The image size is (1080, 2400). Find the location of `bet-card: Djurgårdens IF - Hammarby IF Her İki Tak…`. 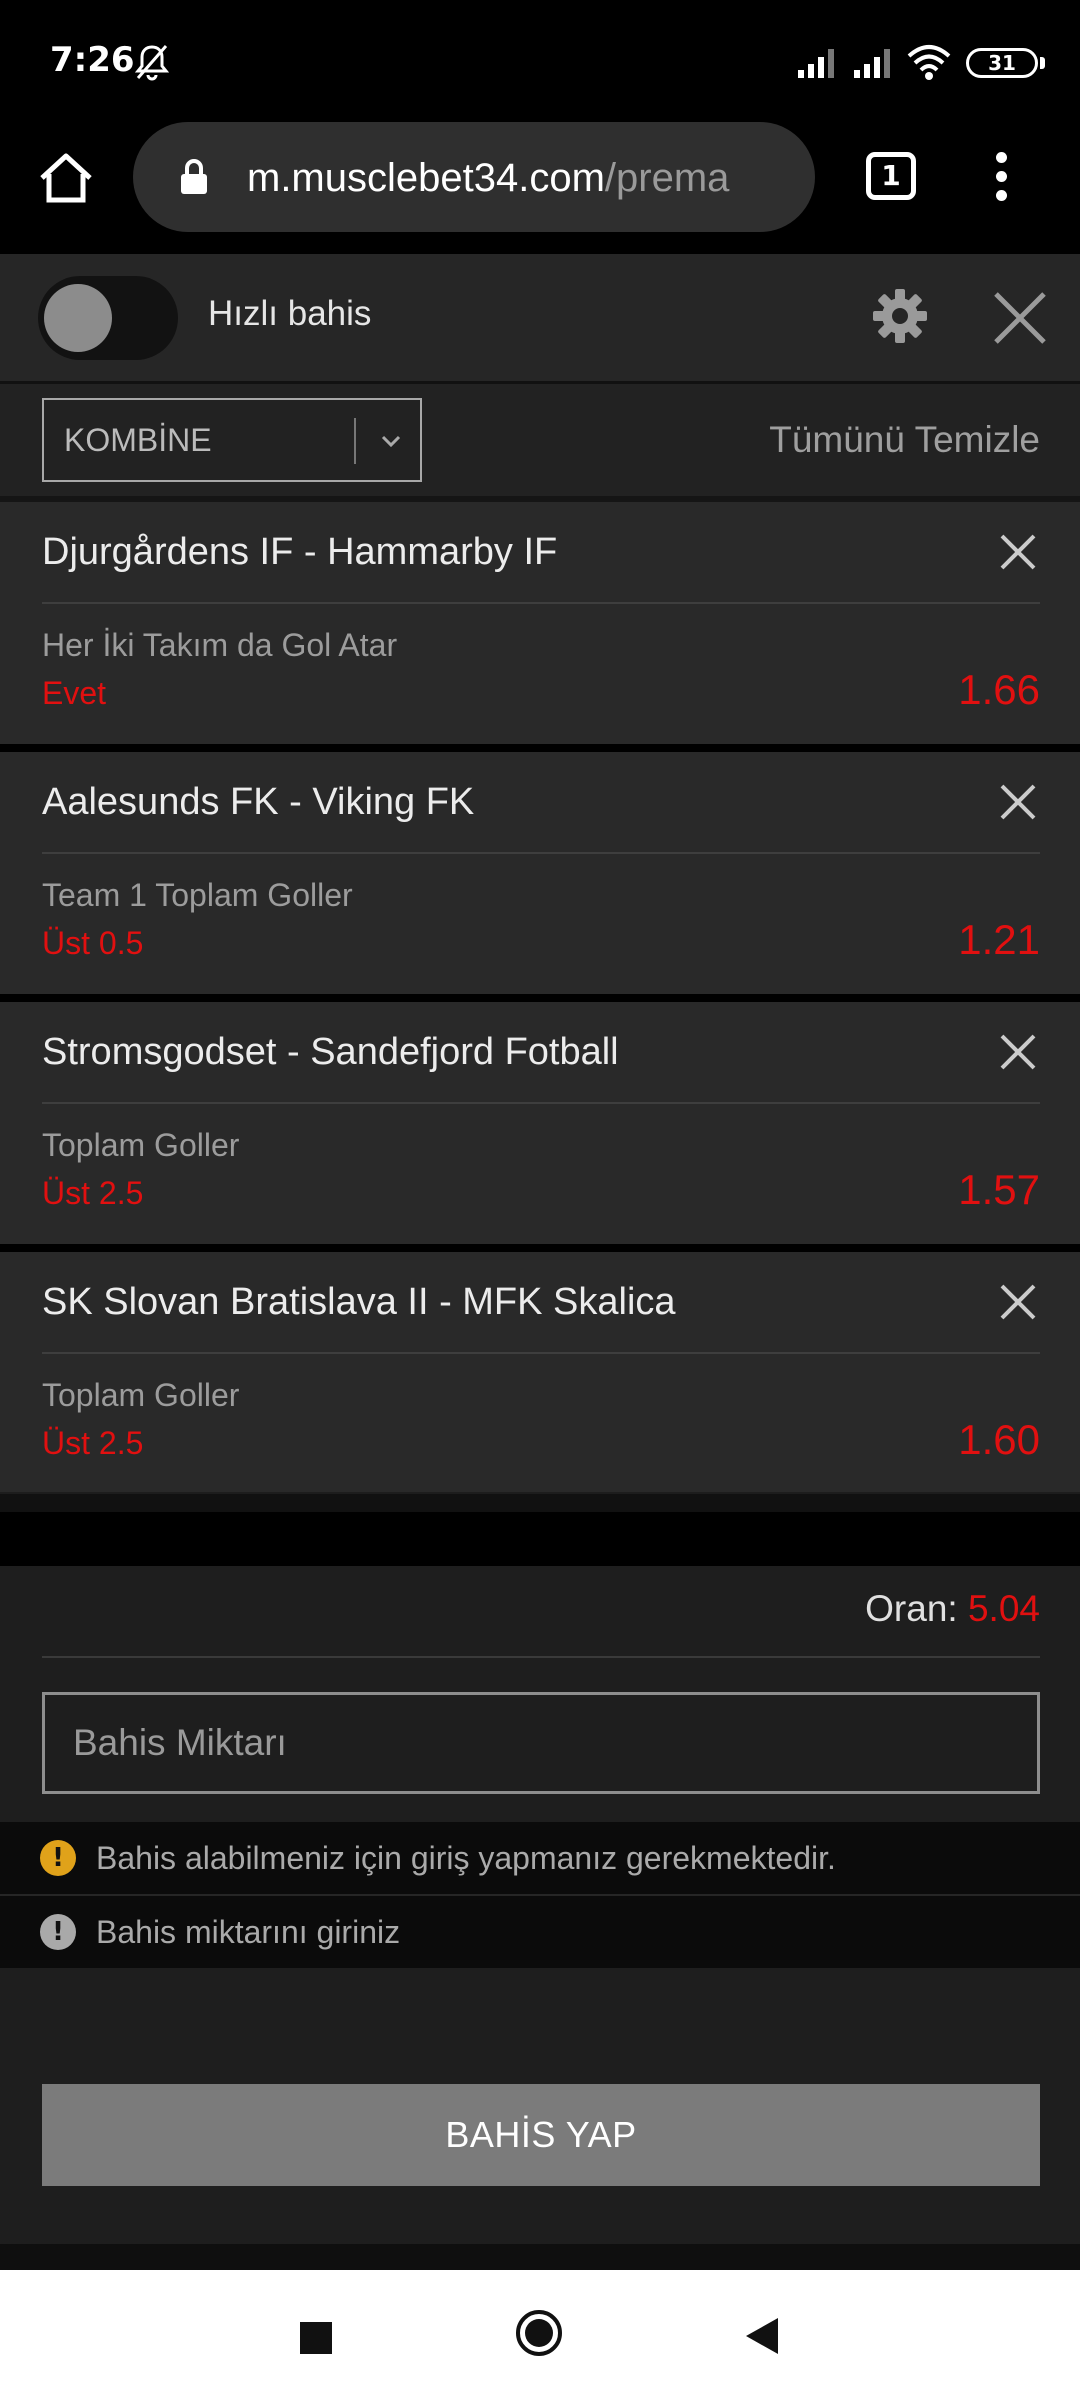

bet-card: Djurgårdens IF - Hammarby IF Her İki Tak… is located at coordinates (540, 623).